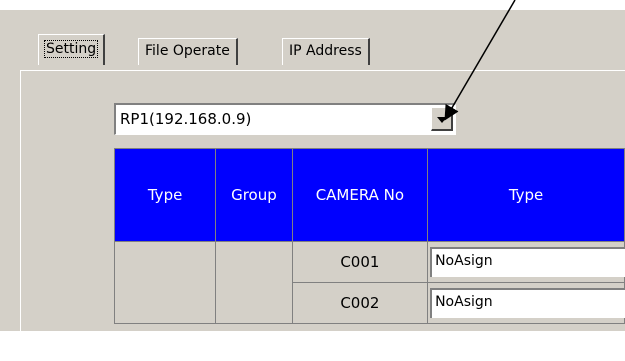 The width and height of the screenshot is (625, 361). I want to click on tab-setting-label: Setting, so click(71, 49).